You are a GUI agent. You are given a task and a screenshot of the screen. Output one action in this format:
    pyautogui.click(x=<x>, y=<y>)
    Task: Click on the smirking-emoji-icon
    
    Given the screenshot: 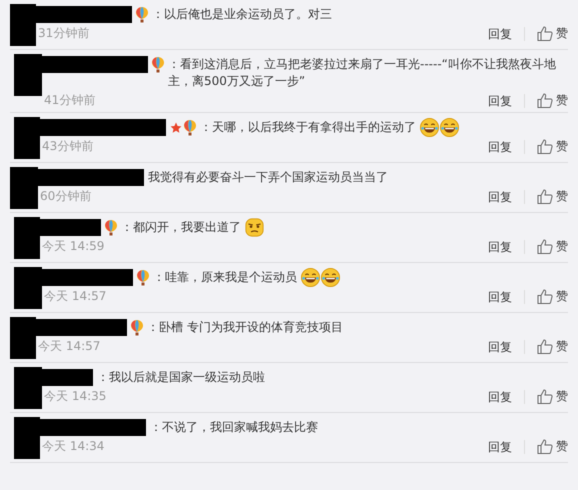 What is the action you would take?
    pyautogui.click(x=254, y=227)
    